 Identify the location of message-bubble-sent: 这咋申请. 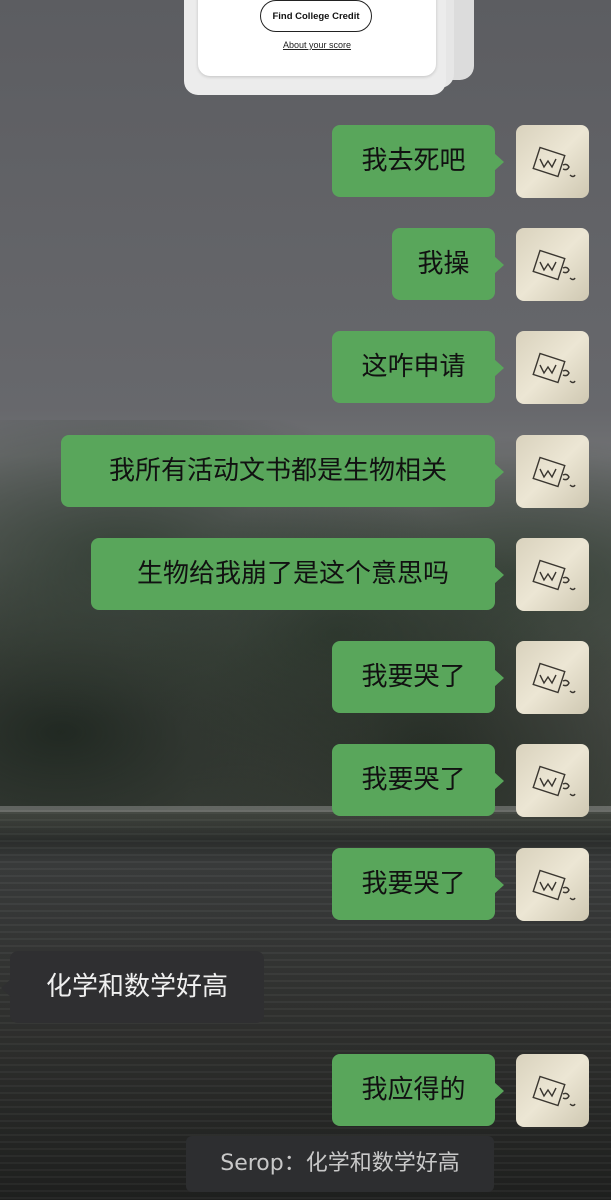
(418, 367).